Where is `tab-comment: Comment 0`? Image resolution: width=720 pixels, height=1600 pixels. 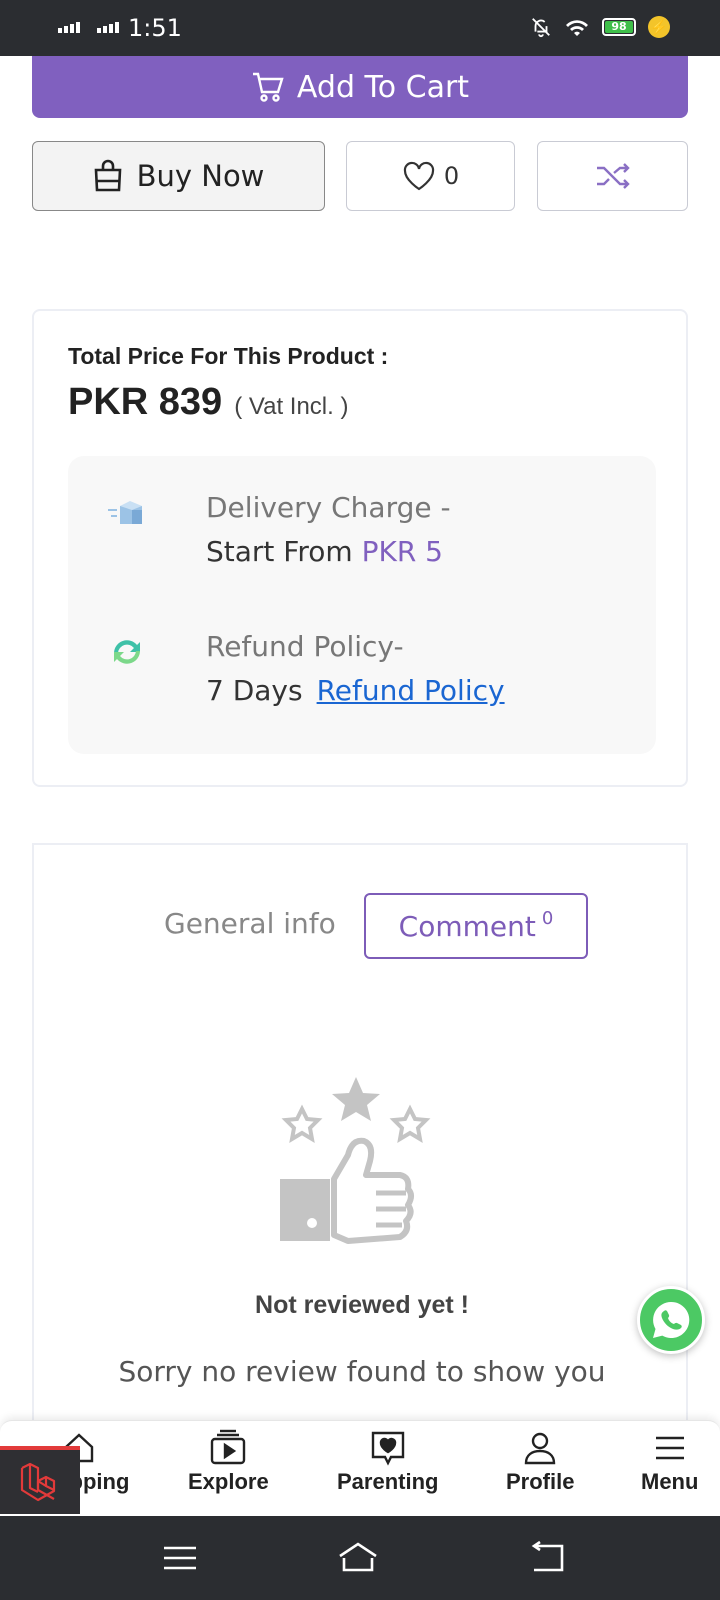 tab-comment: Comment 0 is located at coordinates (476, 926).